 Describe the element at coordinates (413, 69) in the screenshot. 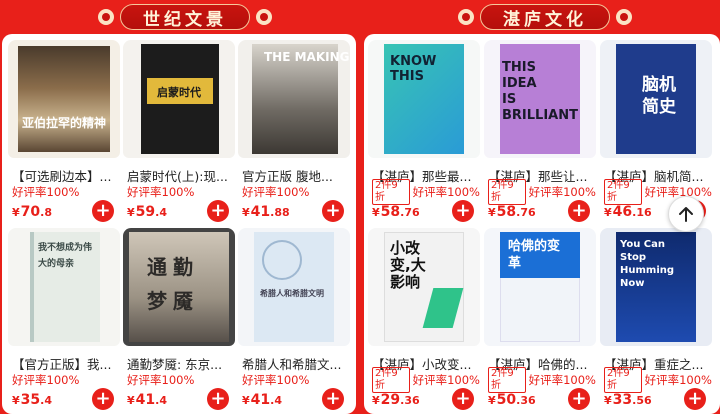

I see `cover-text: KNOW THIS` at that location.